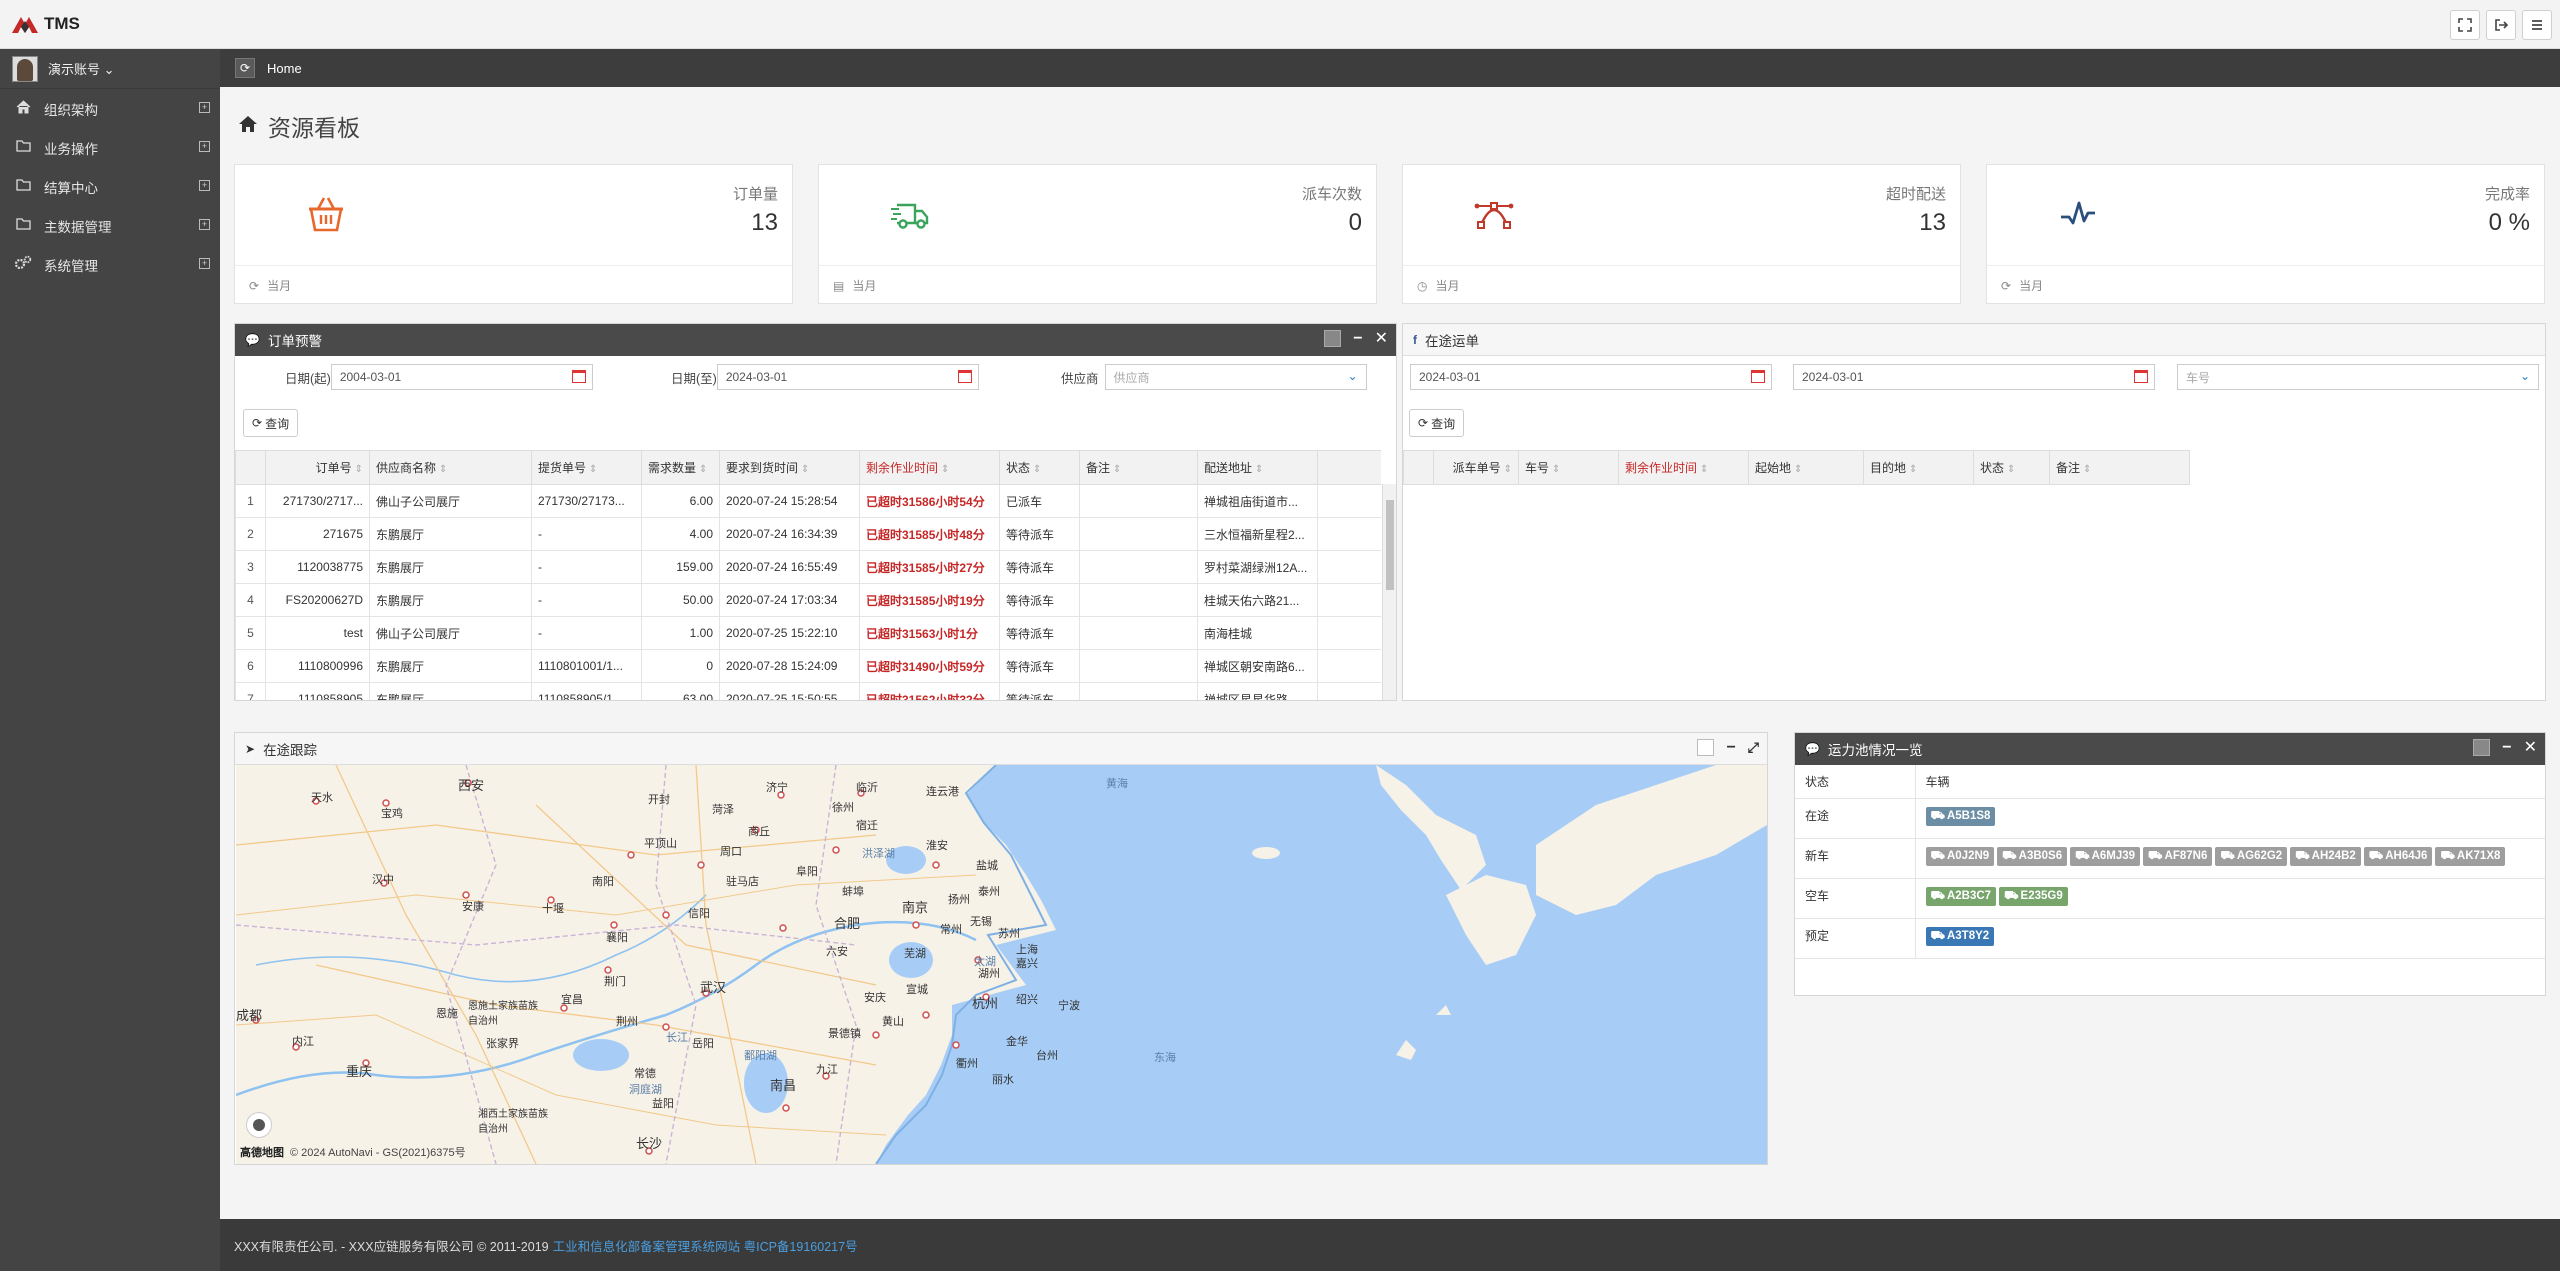 The image size is (2560, 1271). I want to click on sidebar-item-business: 业务操作 +, so click(110, 147).